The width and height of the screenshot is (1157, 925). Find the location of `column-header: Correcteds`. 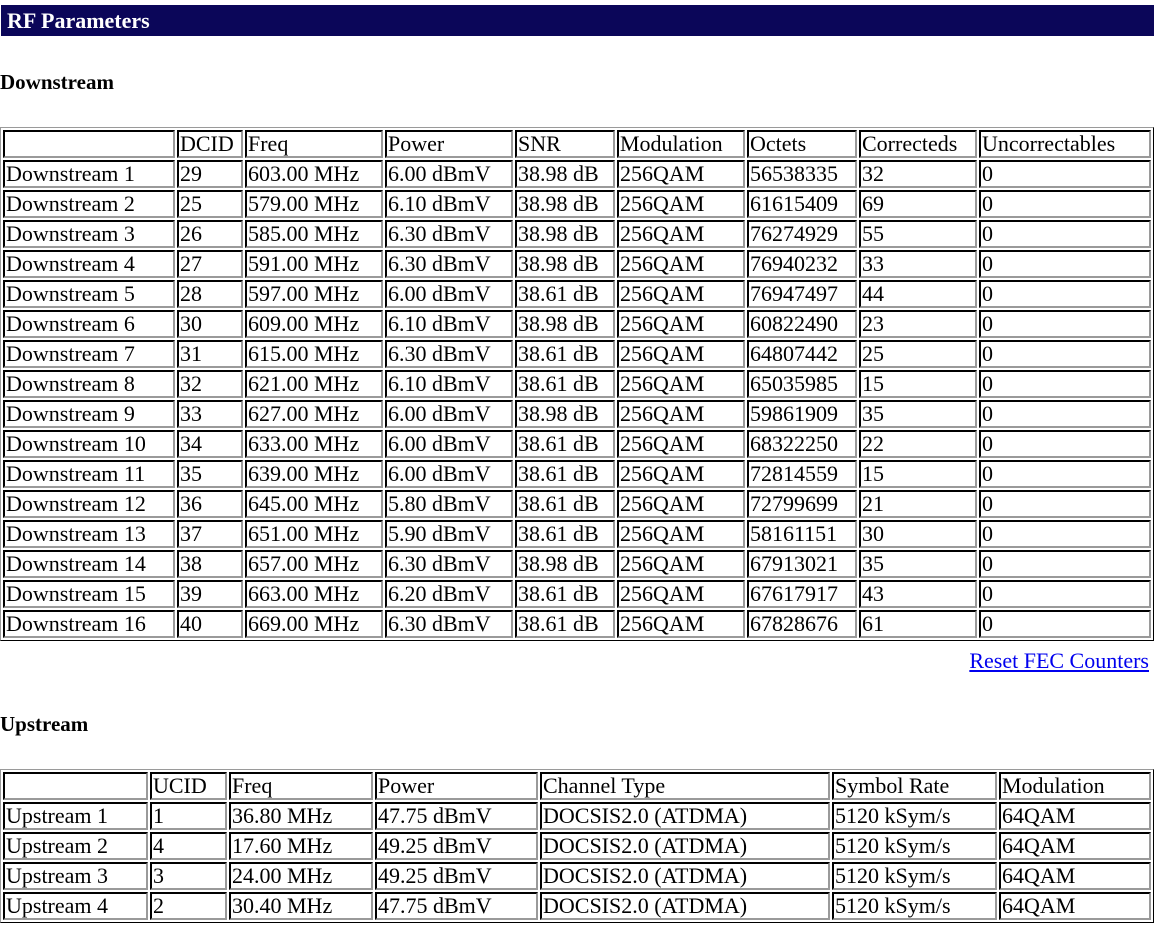

column-header: Correcteds is located at coordinates (918, 144).